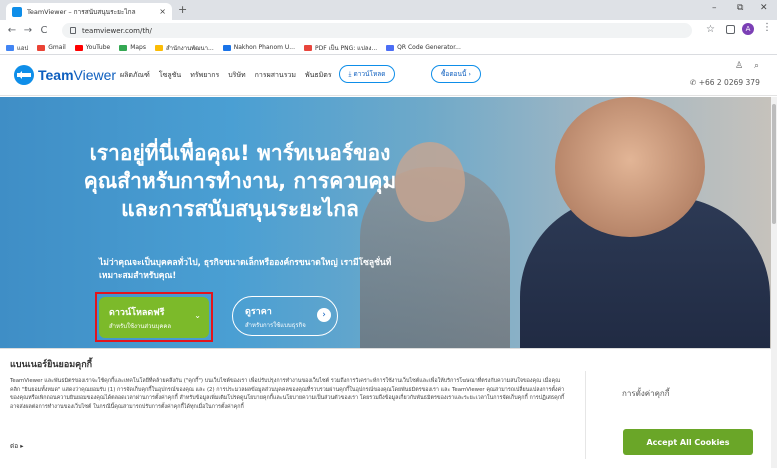 This screenshot has height=468, width=777. I want to click on nav-item: ทรัพยากร, so click(204, 75).